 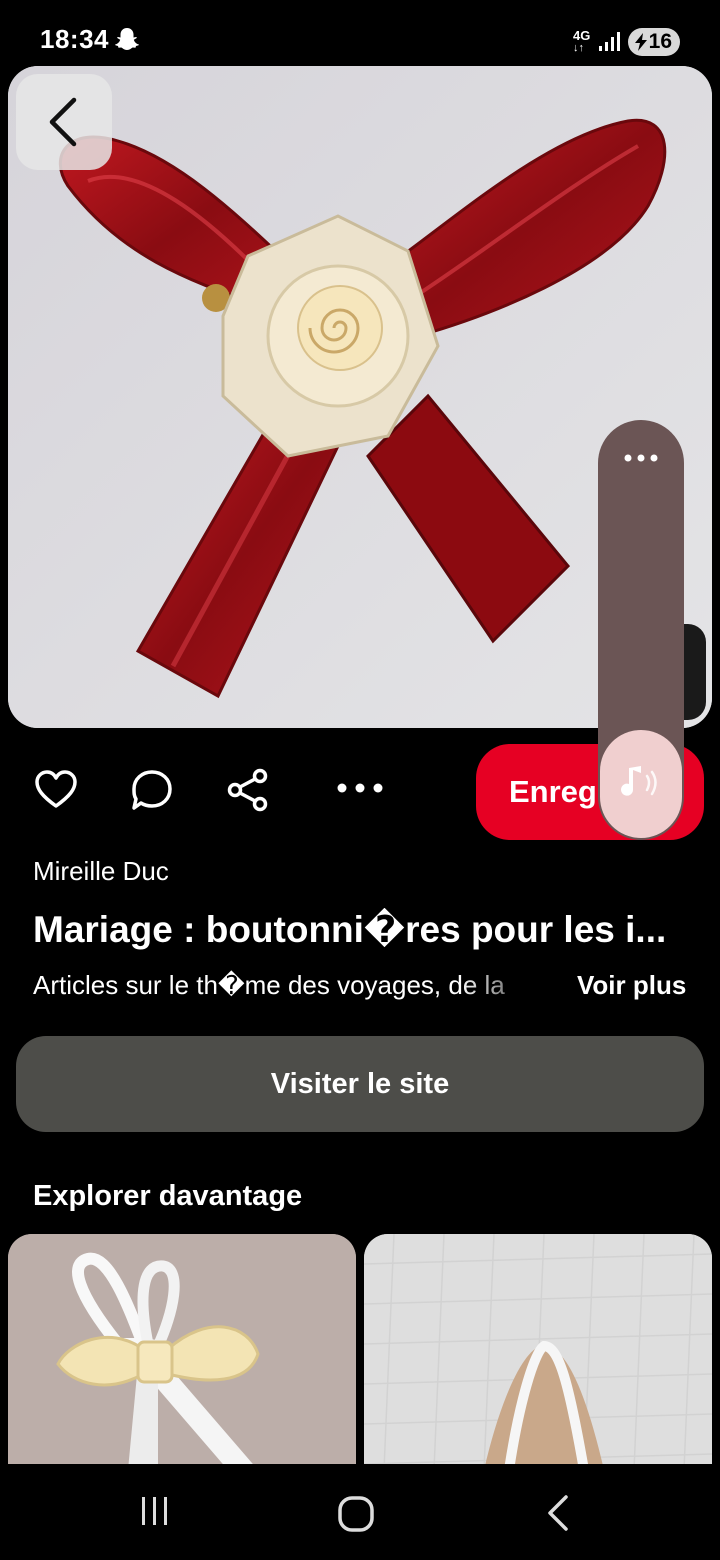 I want to click on charging-icon, so click(x=641, y=42).